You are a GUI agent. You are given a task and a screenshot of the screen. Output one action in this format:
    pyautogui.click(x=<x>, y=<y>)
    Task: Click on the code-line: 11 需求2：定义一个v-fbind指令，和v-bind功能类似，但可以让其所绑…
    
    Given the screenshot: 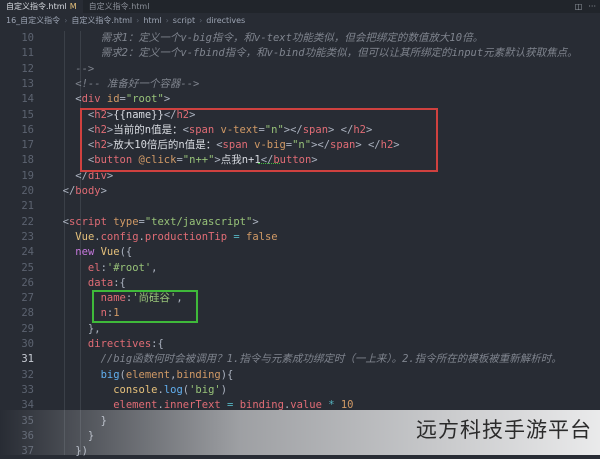 What is the action you would take?
    pyautogui.click(x=300, y=53)
    